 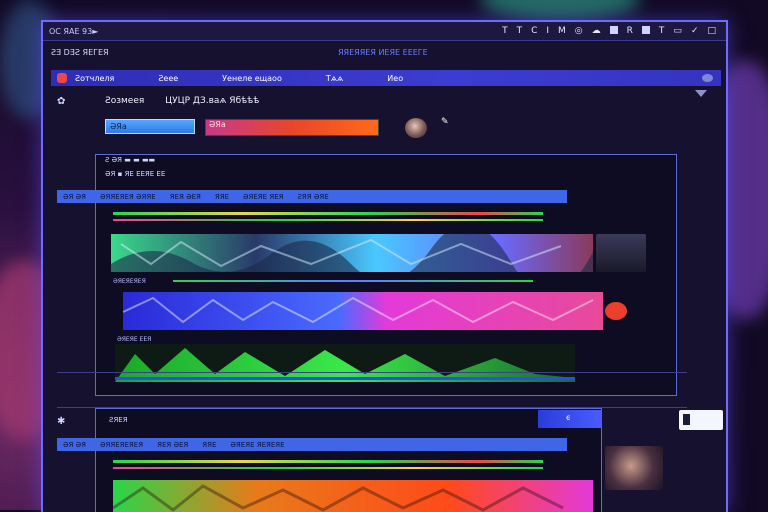 I want to click on progress-bar, so click(x=292, y=127).